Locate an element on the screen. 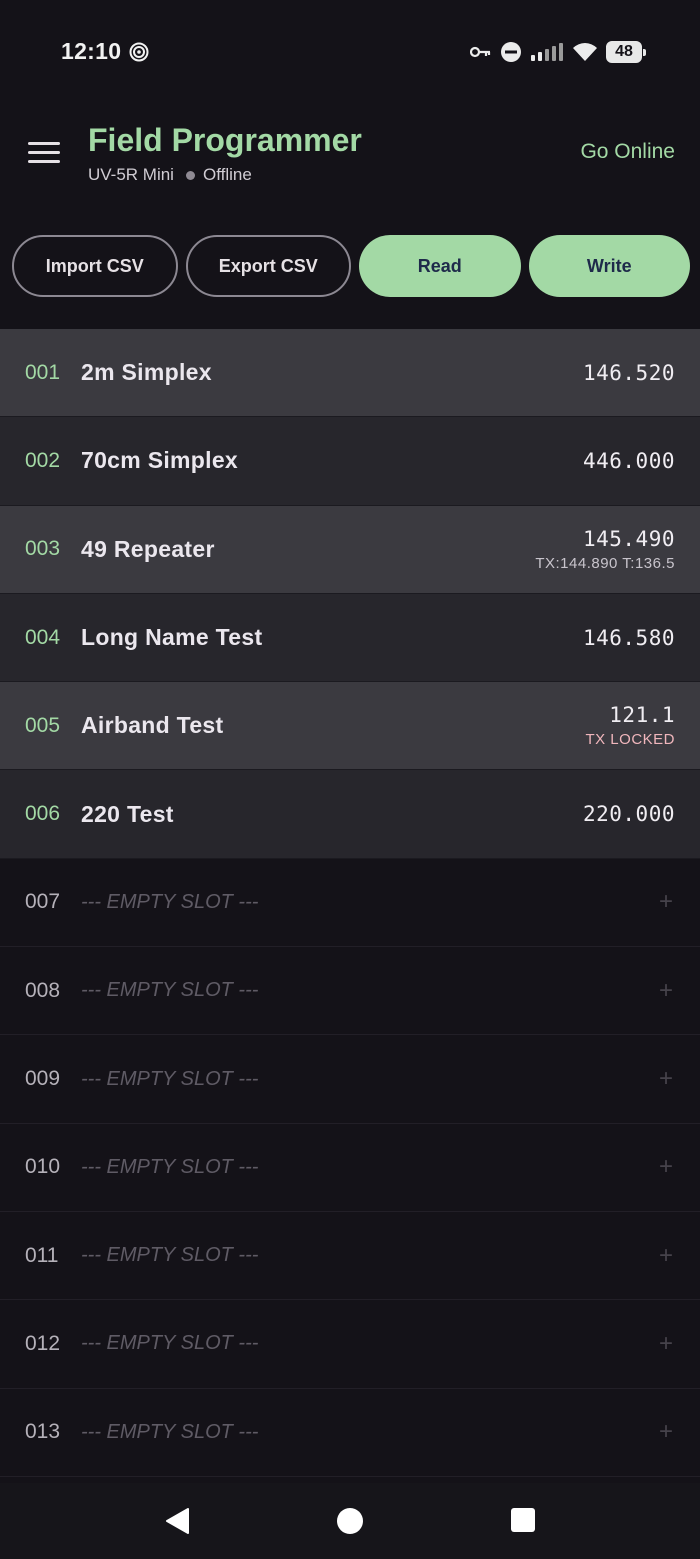 This screenshot has width=700, height=1559. channel-number: 009 is located at coordinates (43, 1079).